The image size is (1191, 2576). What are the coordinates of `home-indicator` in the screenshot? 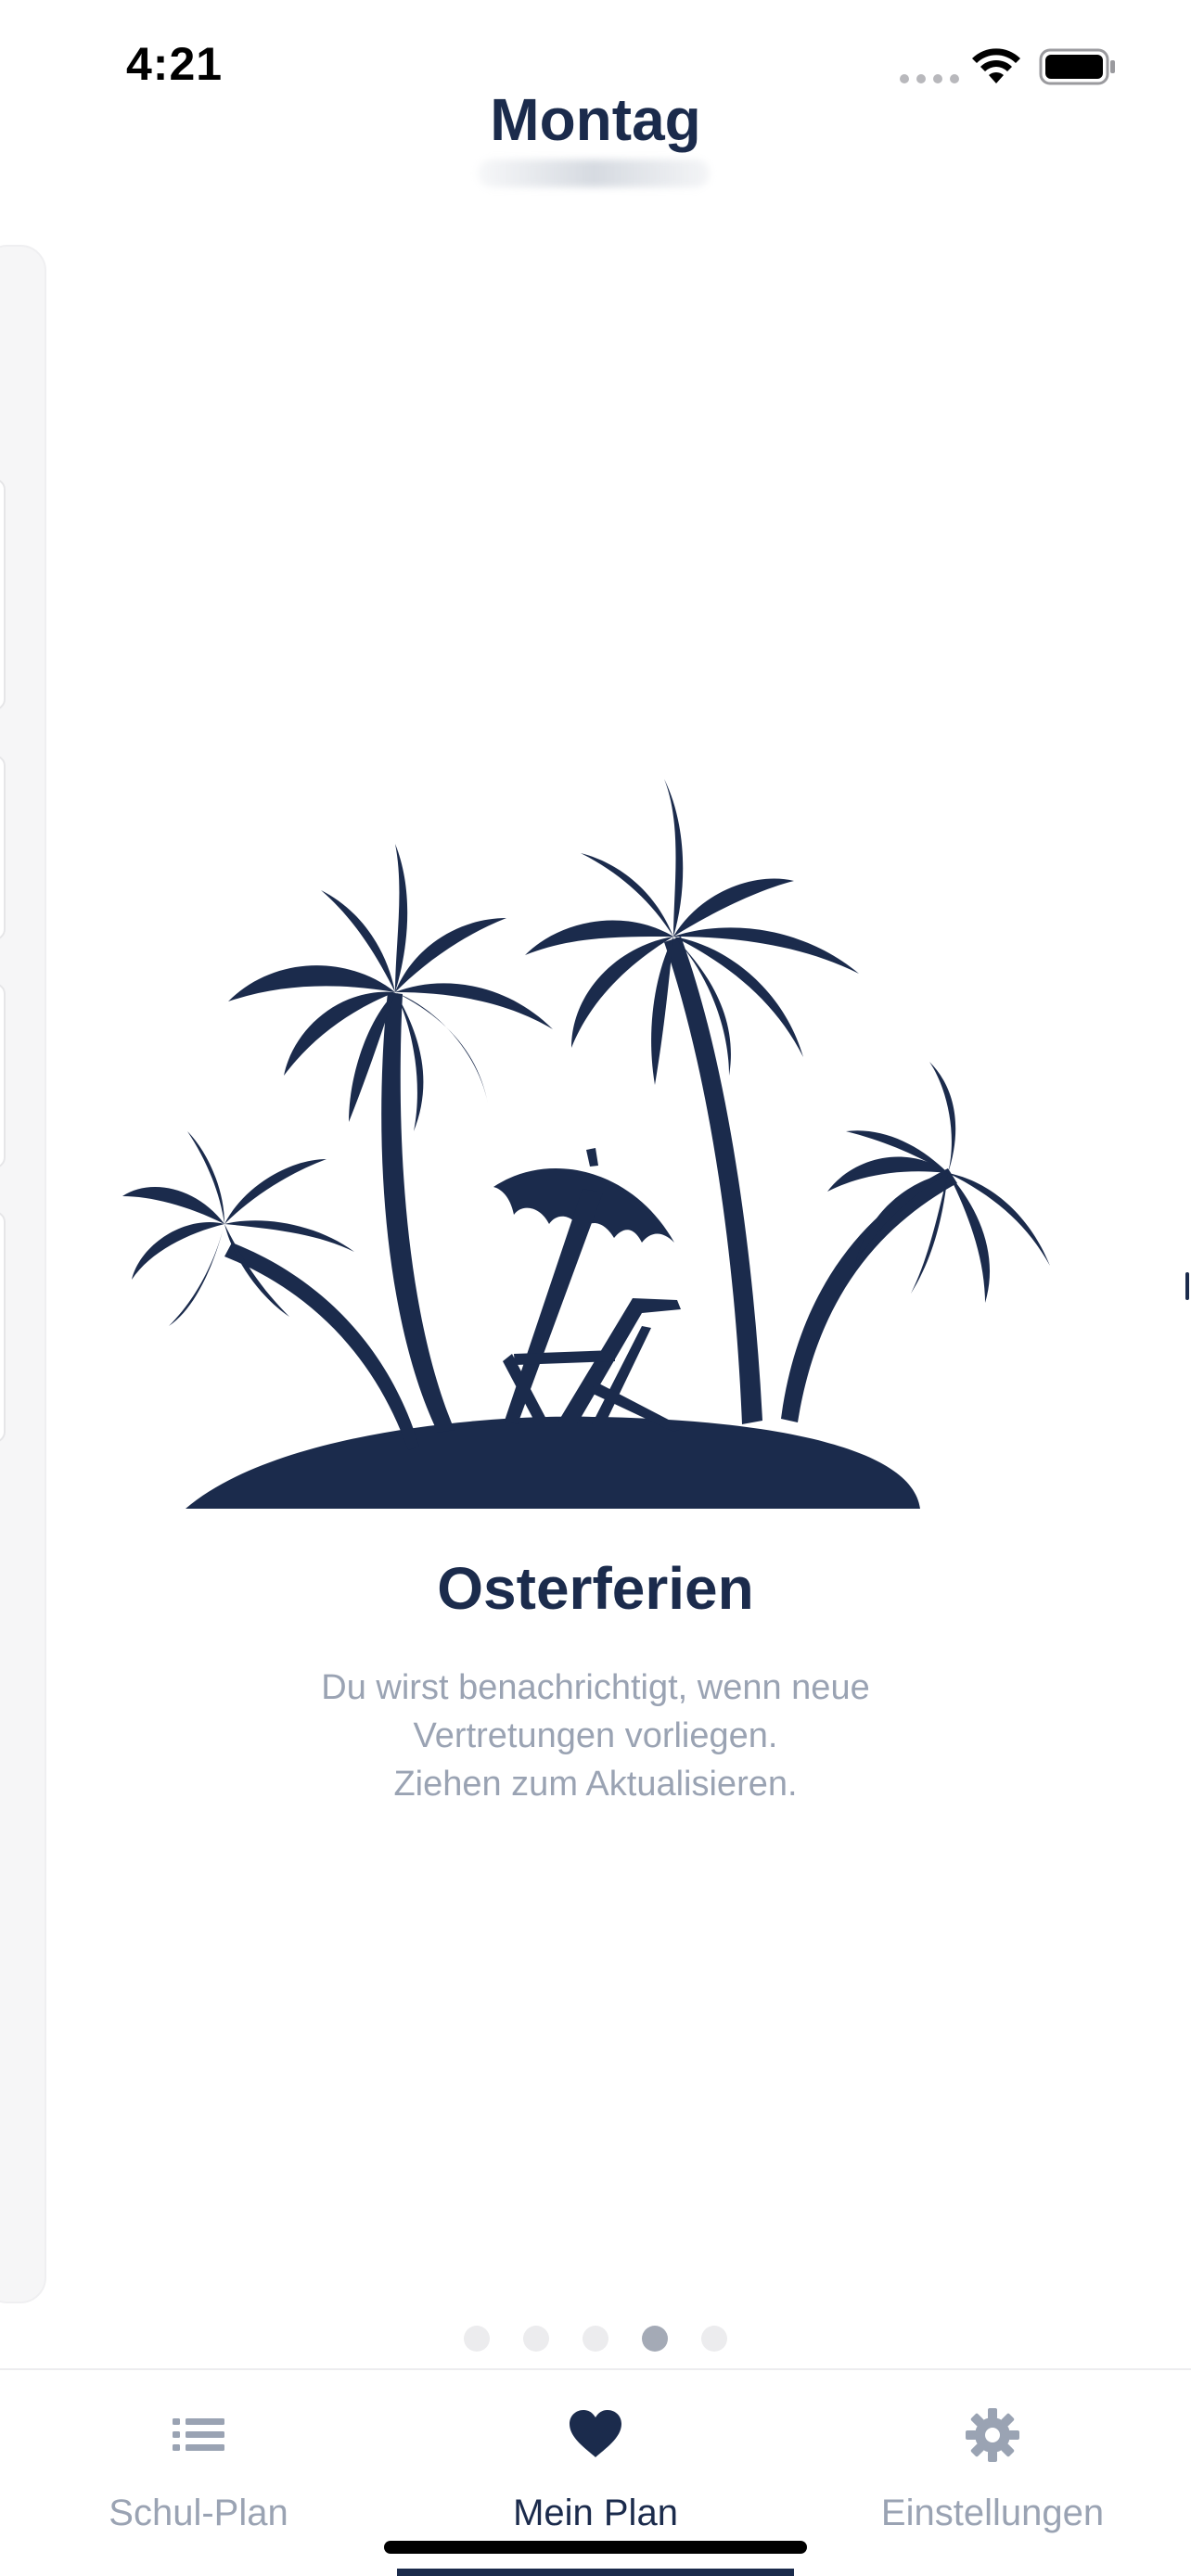 It's located at (595, 2547).